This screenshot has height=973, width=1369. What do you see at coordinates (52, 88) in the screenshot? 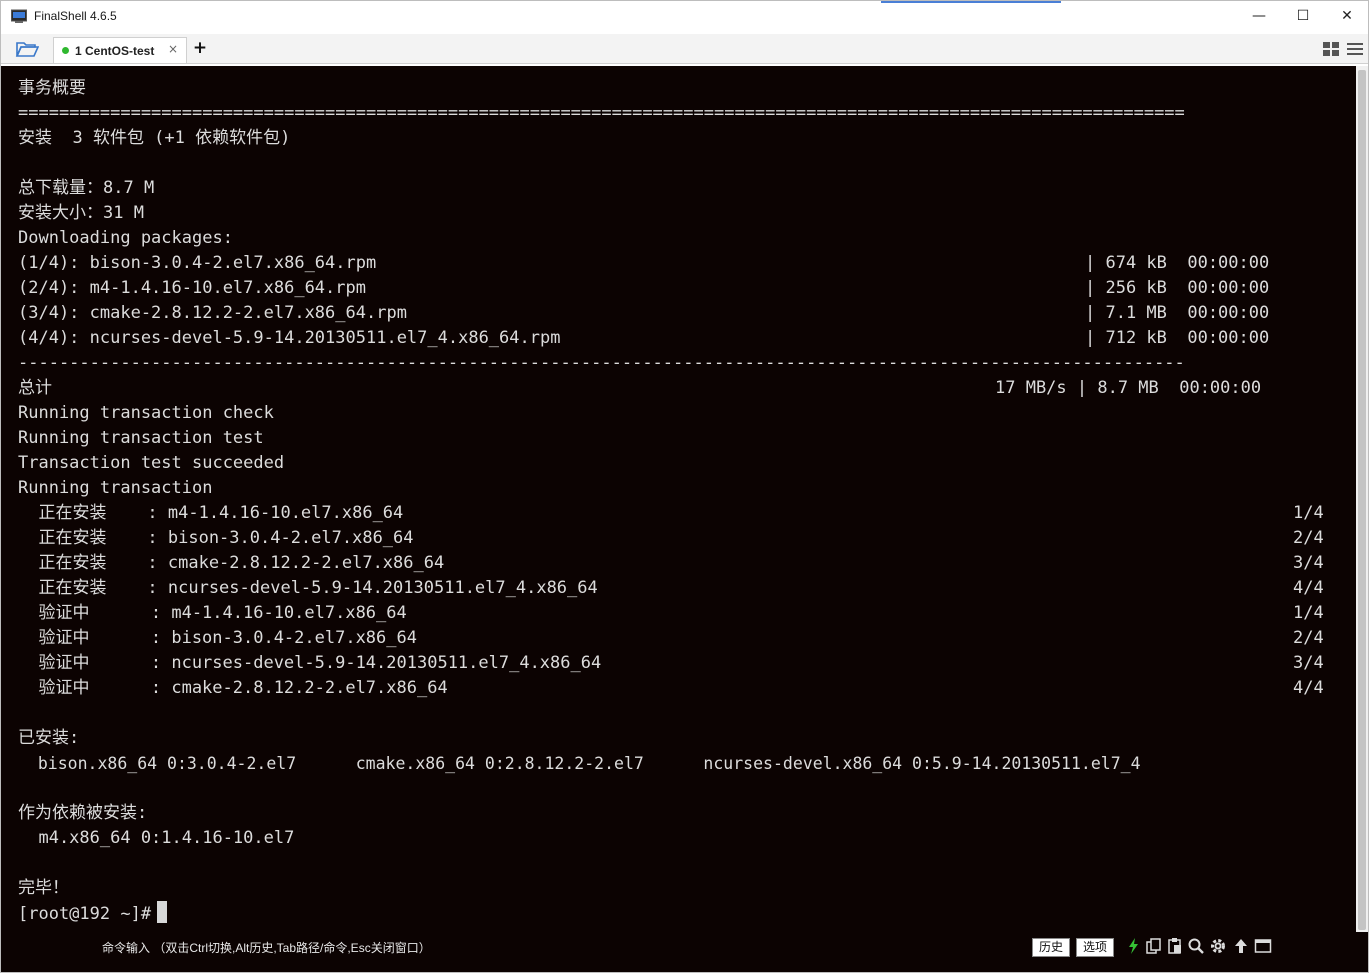
I see `terminal-line: 事务概要` at bounding box center [52, 88].